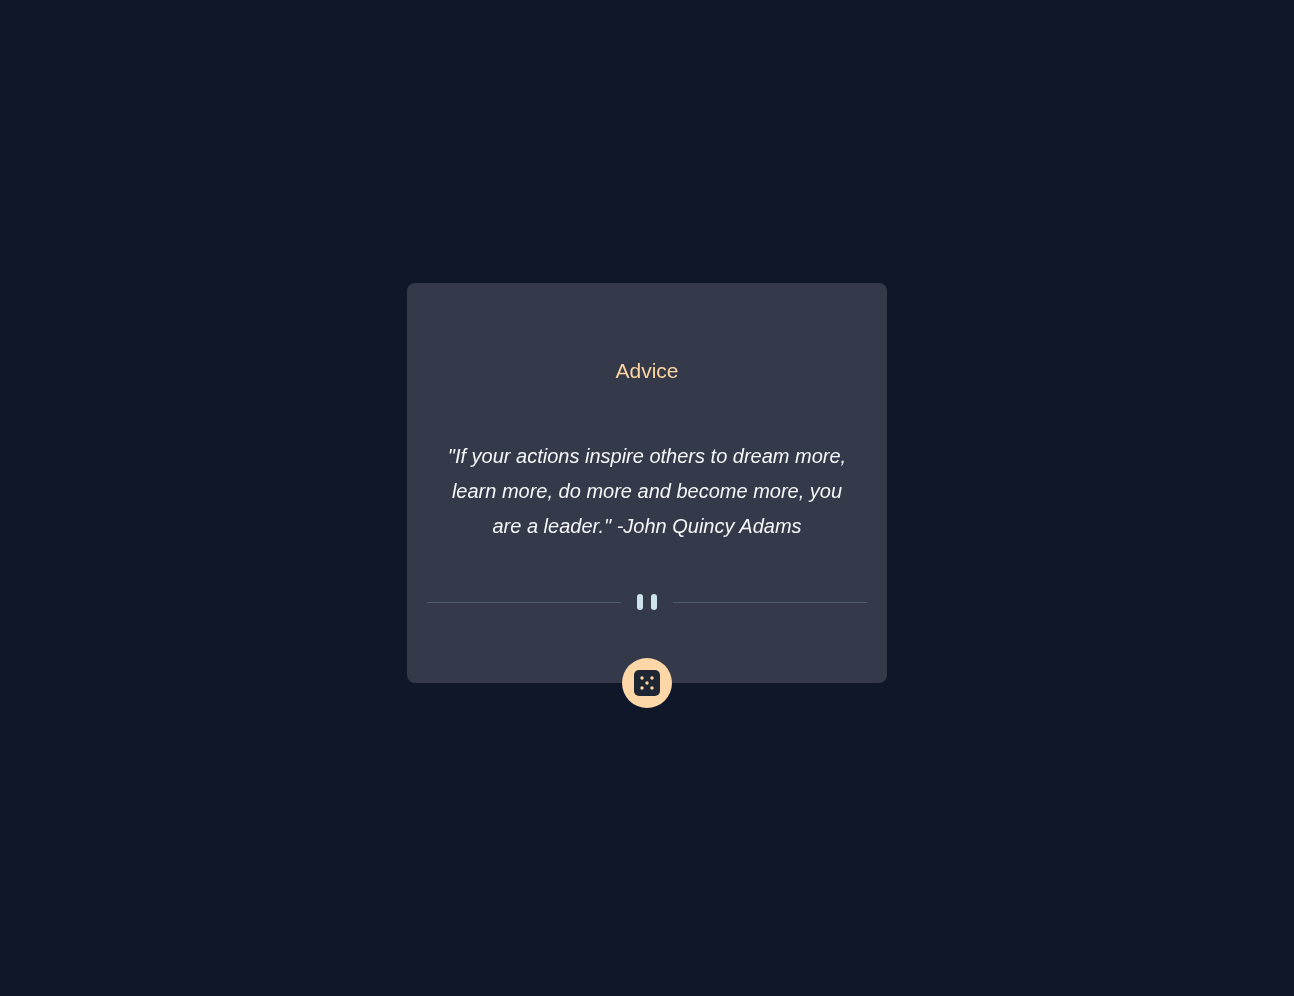 This screenshot has height=996, width=1294. Describe the element at coordinates (647, 371) in the screenshot. I see `card-title: Advice` at that location.